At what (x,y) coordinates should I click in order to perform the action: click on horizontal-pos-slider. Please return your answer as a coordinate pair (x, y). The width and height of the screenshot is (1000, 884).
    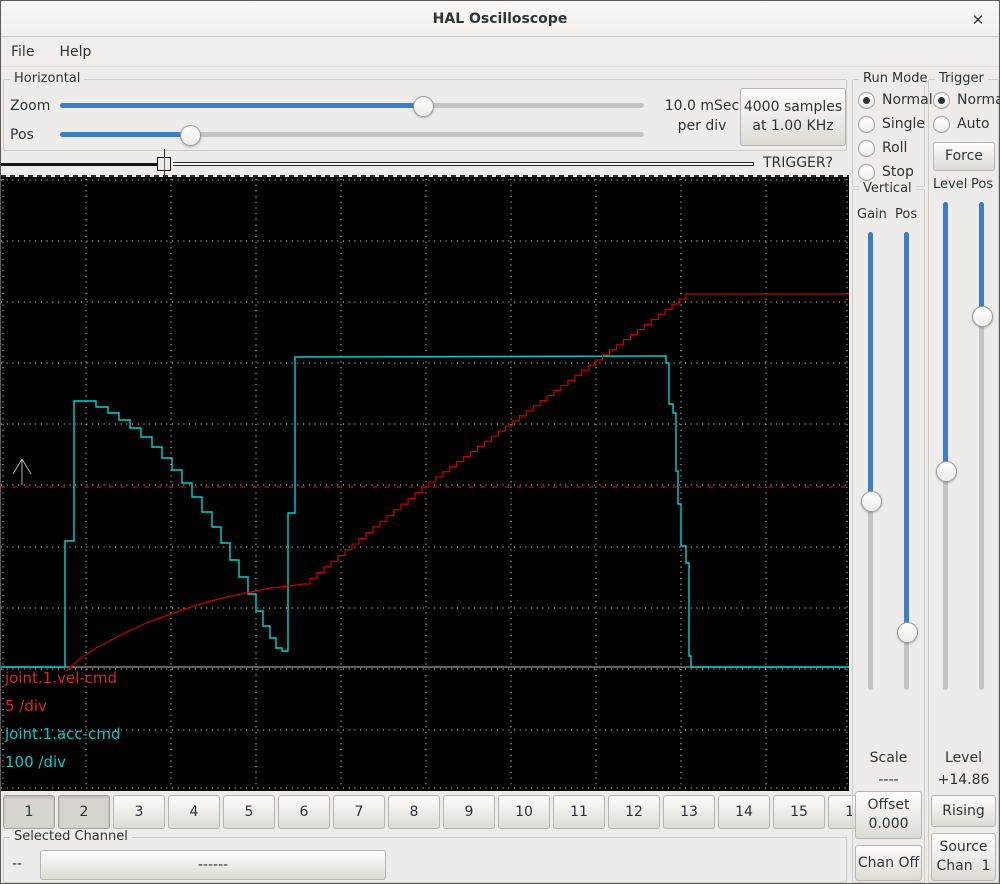
    Looking at the image, I should click on (352, 135).